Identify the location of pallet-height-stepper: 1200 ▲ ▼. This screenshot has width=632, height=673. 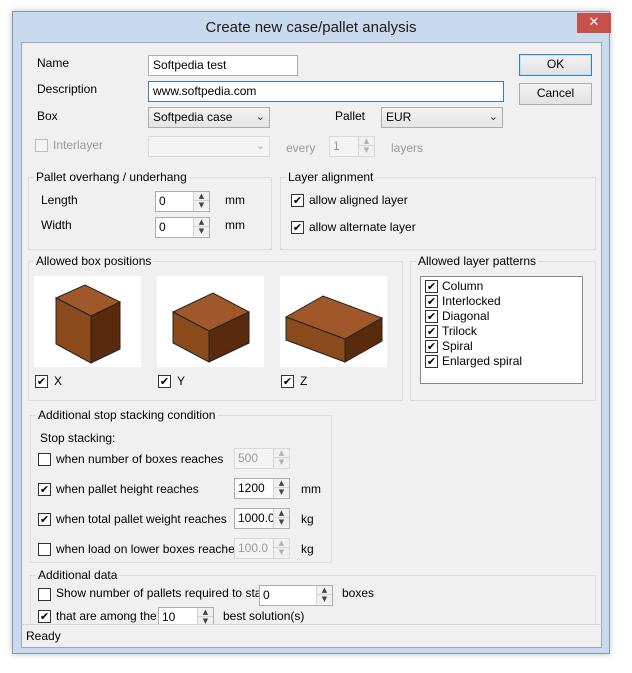
(262, 488).